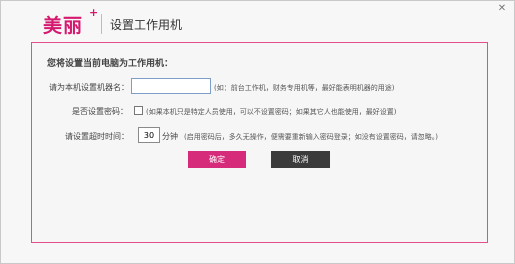 The image size is (515, 264). Describe the element at coordinates (138, 110) in the screenshot. I see `password-checkbox` at that location.